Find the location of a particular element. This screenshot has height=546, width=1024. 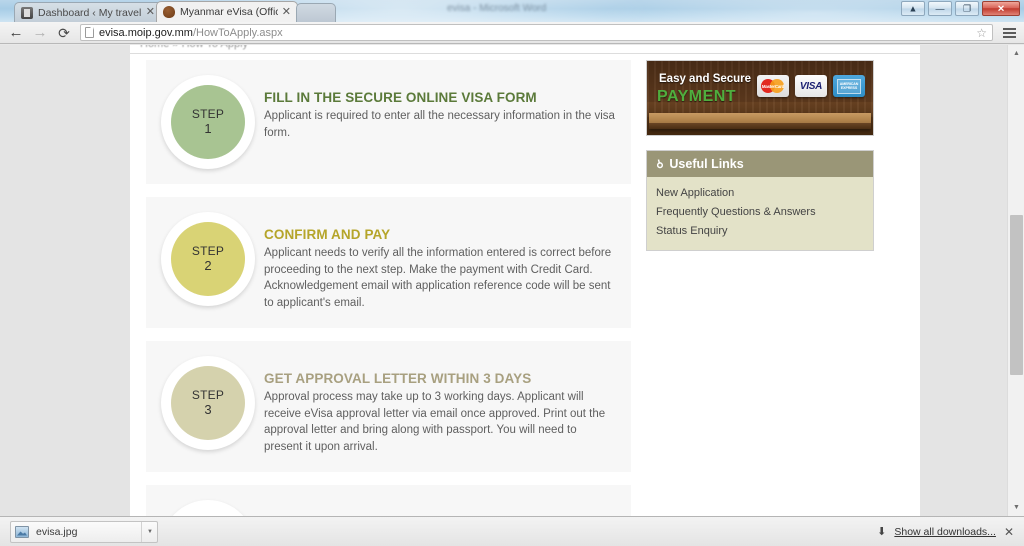

scrollbar-thumb is located at coordinates (1016, 295).